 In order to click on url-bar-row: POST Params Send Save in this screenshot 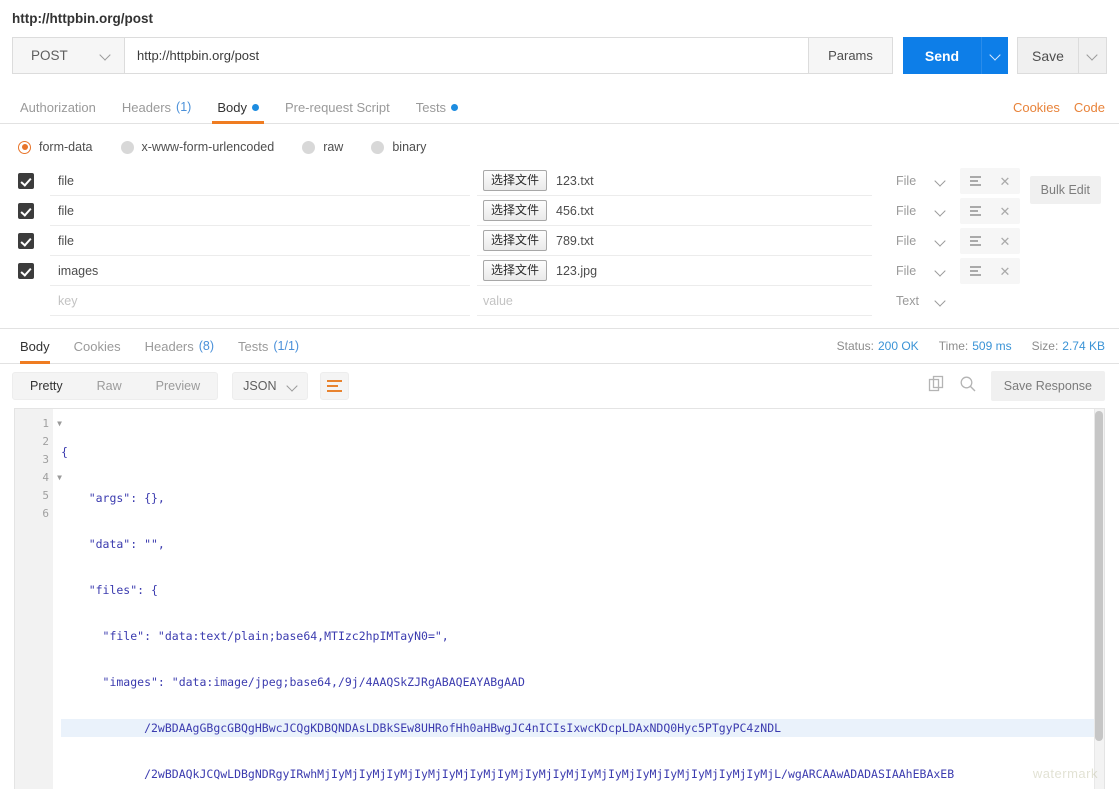, I will do `click(559, 64)`.